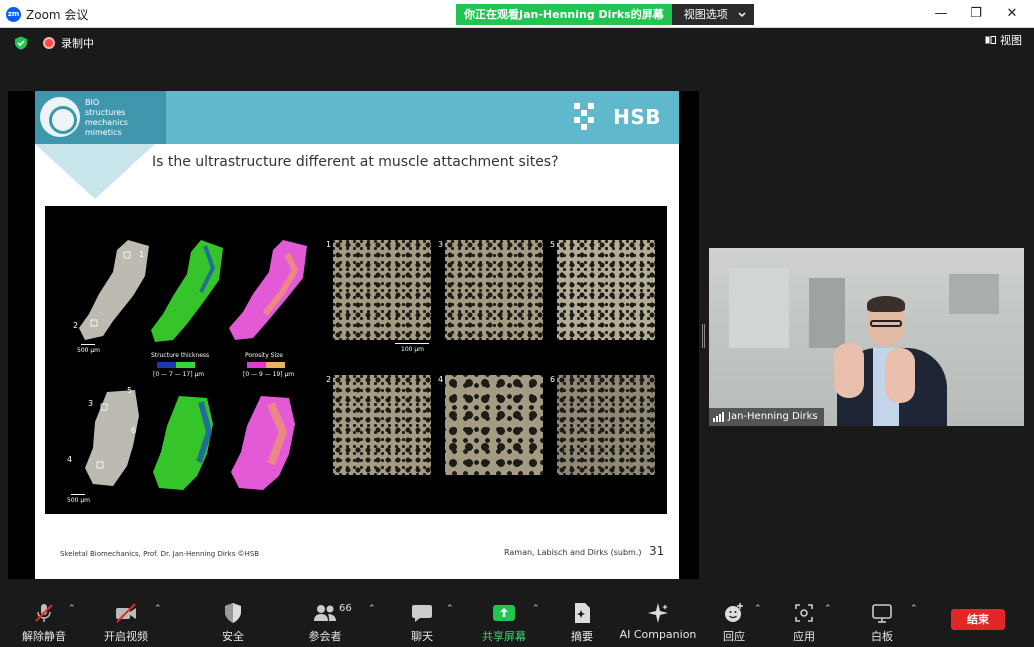 The image size is (1034, 647). What do you see at coordinates (804, 636) in the screenshot?
I see `apps-label: 应用` at bounding box center [804, 636].